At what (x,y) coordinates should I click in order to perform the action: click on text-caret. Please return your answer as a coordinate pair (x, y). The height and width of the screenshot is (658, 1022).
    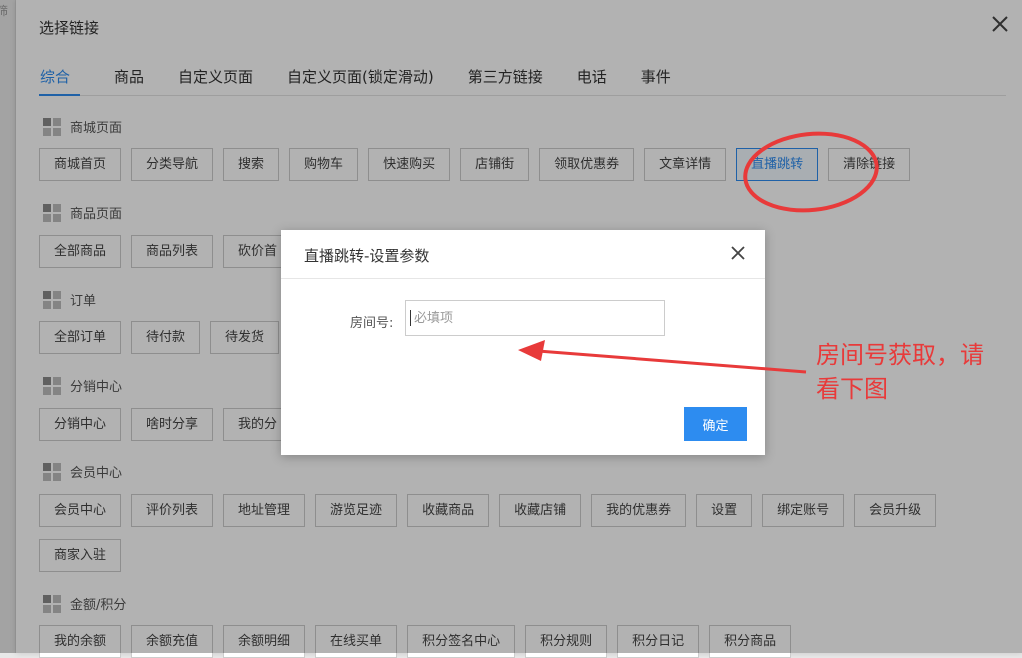
    Looking at the image, I should click on (410, 318).